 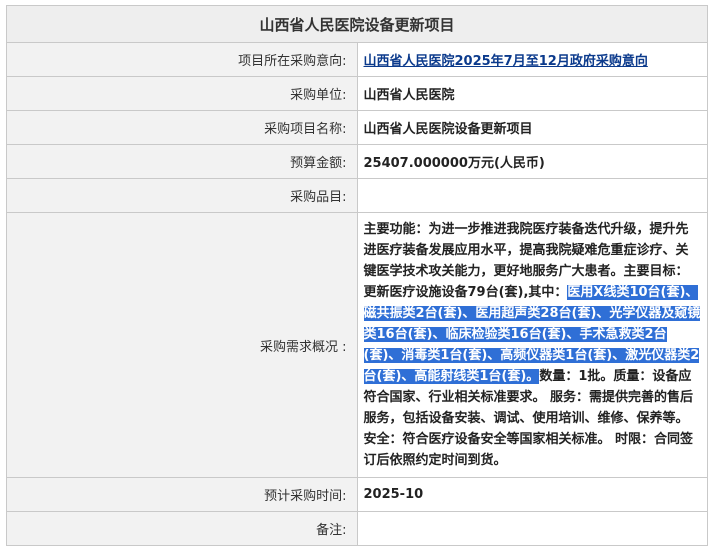 What do you see at coordinates (182, 127) in the screenshot?
I see `project-label: 采购项目名称:` at bounding box center [182, 127].